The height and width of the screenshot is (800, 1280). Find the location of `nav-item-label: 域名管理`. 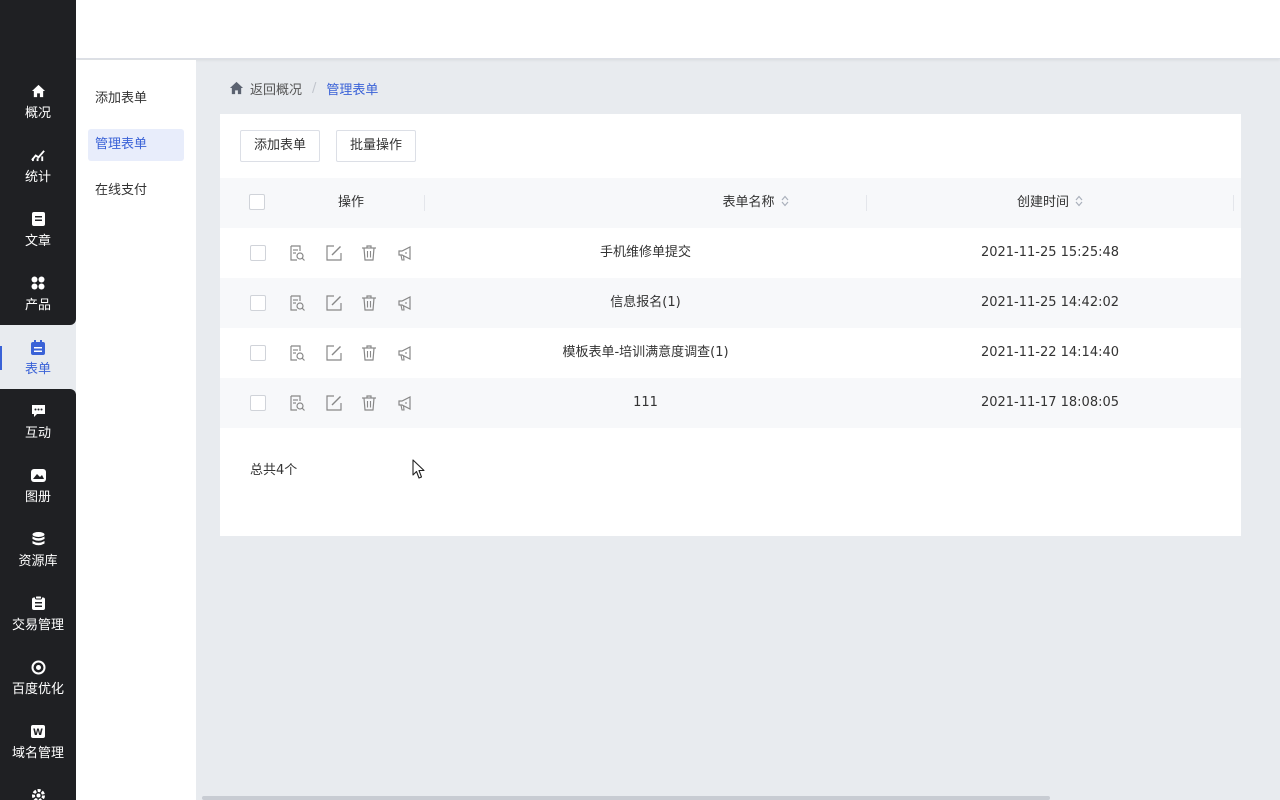

nav-item-label: 域名管理 is located at coordinates (37, 753).